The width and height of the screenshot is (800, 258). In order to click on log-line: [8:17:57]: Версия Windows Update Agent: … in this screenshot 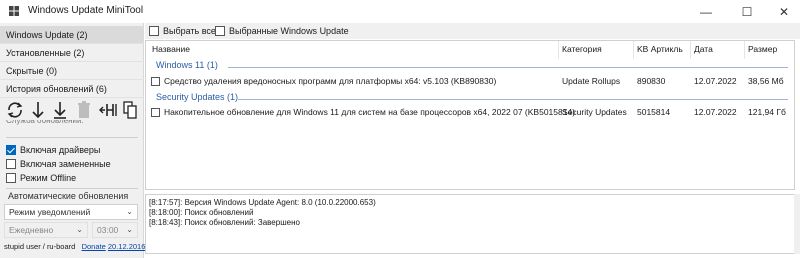, I will do `click(262, 202)`.